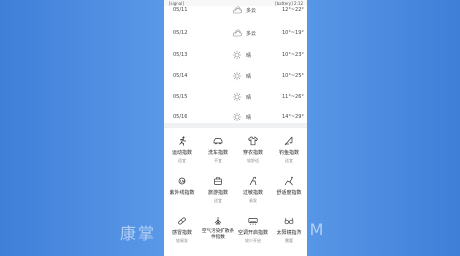  Describe the element at coordinates (182, 221) in the screenshot. I see `cold-pill-icon` at that location.